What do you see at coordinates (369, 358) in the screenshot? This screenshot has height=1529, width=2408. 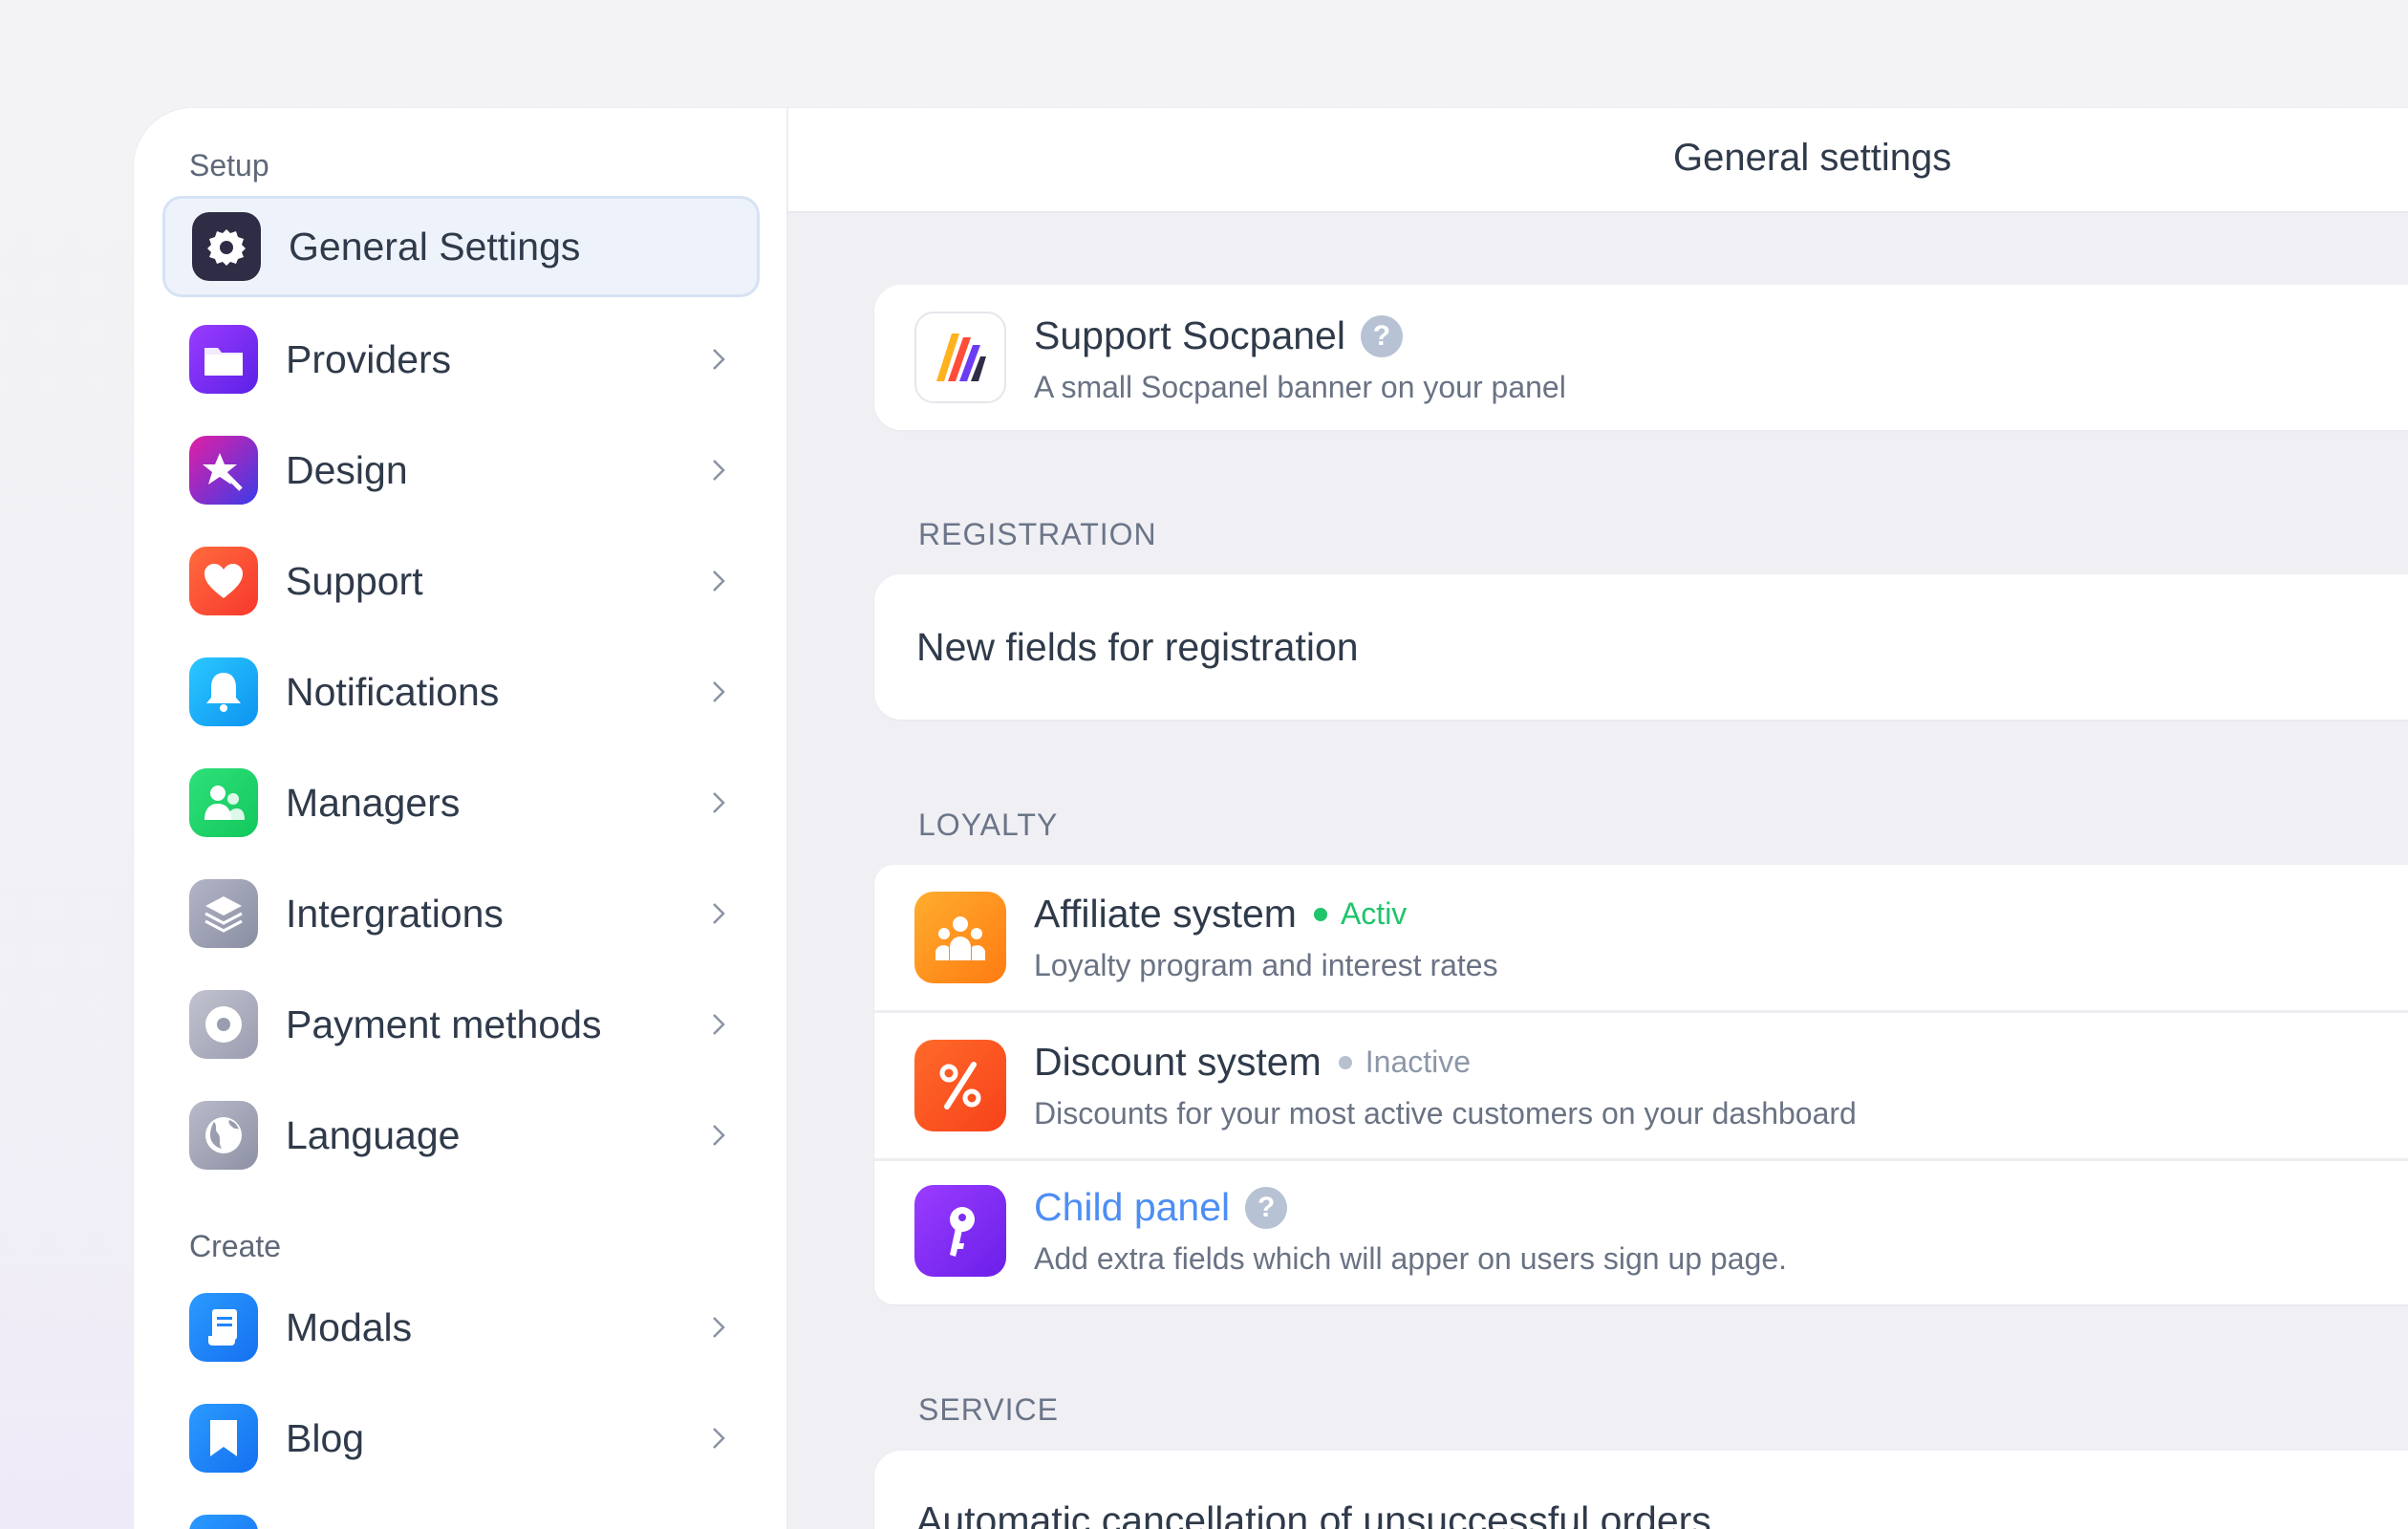 I see `sidebar-item-label: Providers` at bounding box center [369, 358].